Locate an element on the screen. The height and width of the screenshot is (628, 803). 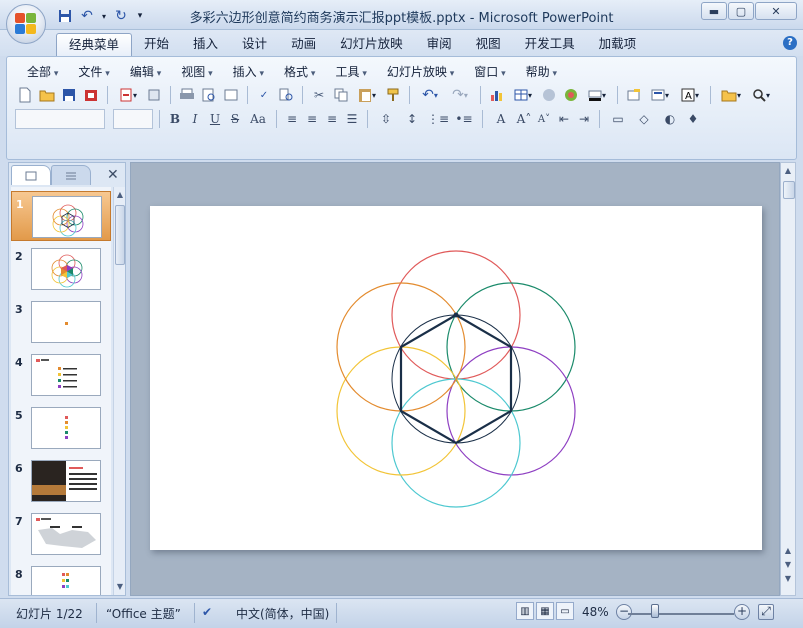
minimize-button: ▬ is located at coordinates (714, 11).